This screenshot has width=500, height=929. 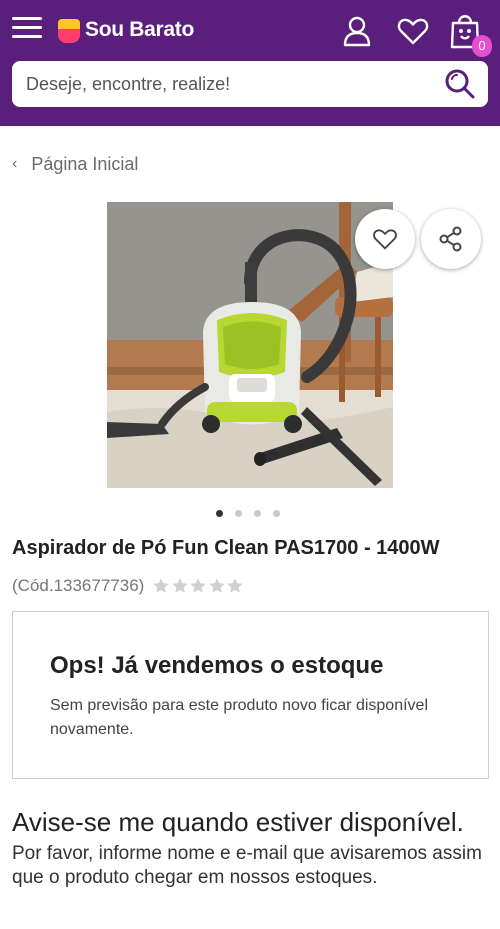 I want to click on breadcrumb-home-link: Página Inicial, so click(x=84, y=164).